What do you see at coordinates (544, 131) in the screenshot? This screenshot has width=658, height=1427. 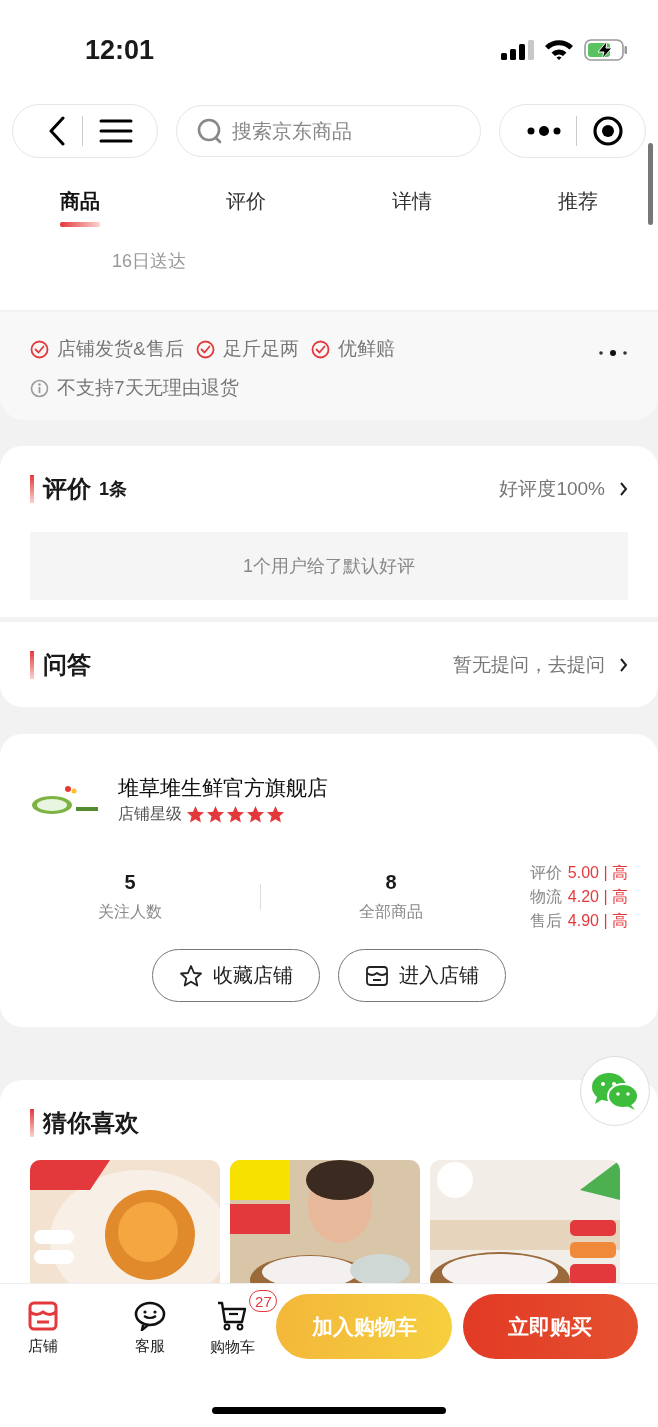 I see `more-icon` at bounding box center [544, 131].